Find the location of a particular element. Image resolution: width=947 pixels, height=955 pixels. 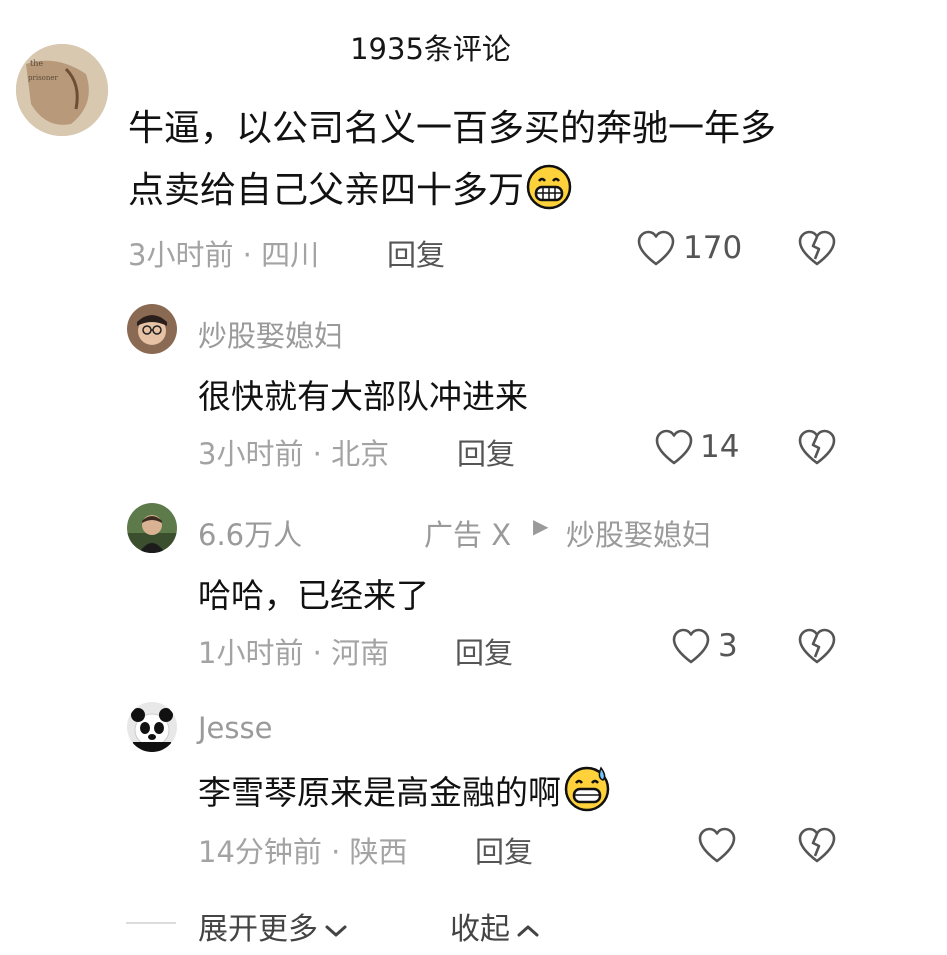

svg-text: prisoner is located at coordinates (43, 78).